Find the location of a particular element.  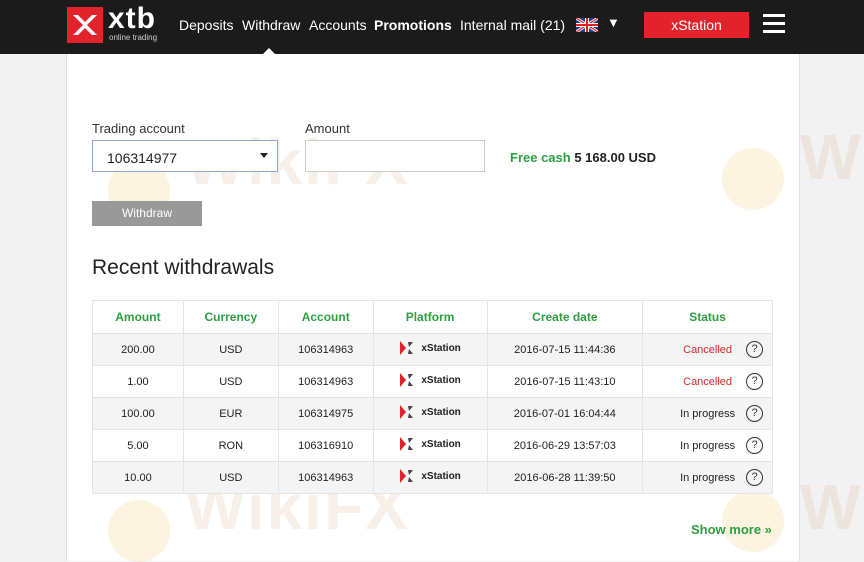

recent-withdrawals-title: Recent withdrawals is located at coordinates (183, 267).